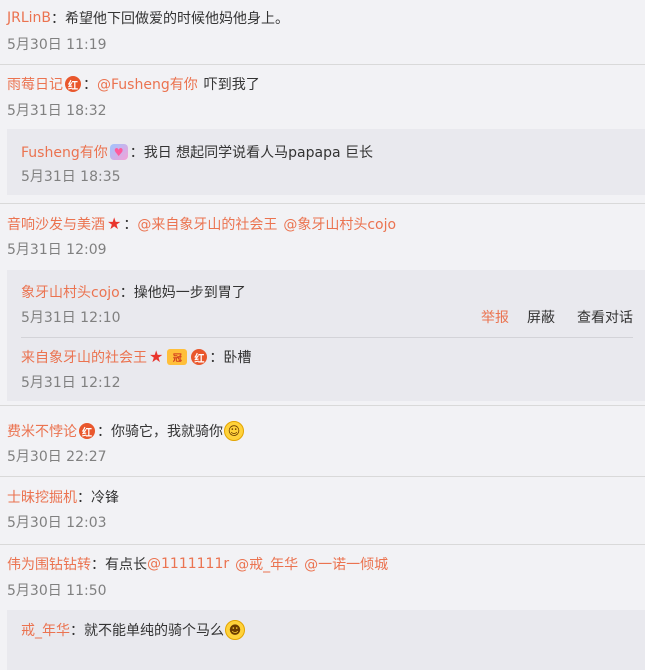  I want to click on reply-actions: 举报 屏蔽 查看对话, so click(557, 318).